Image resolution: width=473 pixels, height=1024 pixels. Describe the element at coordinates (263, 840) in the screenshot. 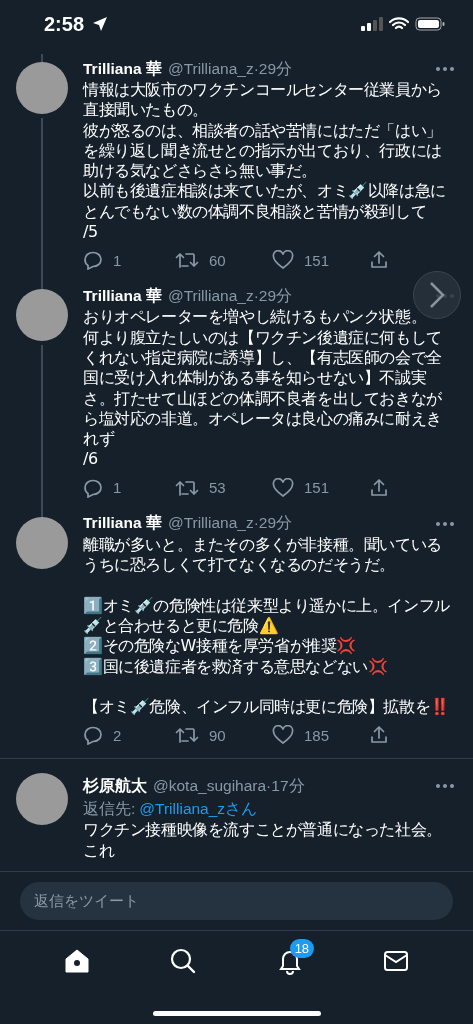

I see `tweet-text: ワクチン接種映像を流すことが普通になった社会。これ` at that location.